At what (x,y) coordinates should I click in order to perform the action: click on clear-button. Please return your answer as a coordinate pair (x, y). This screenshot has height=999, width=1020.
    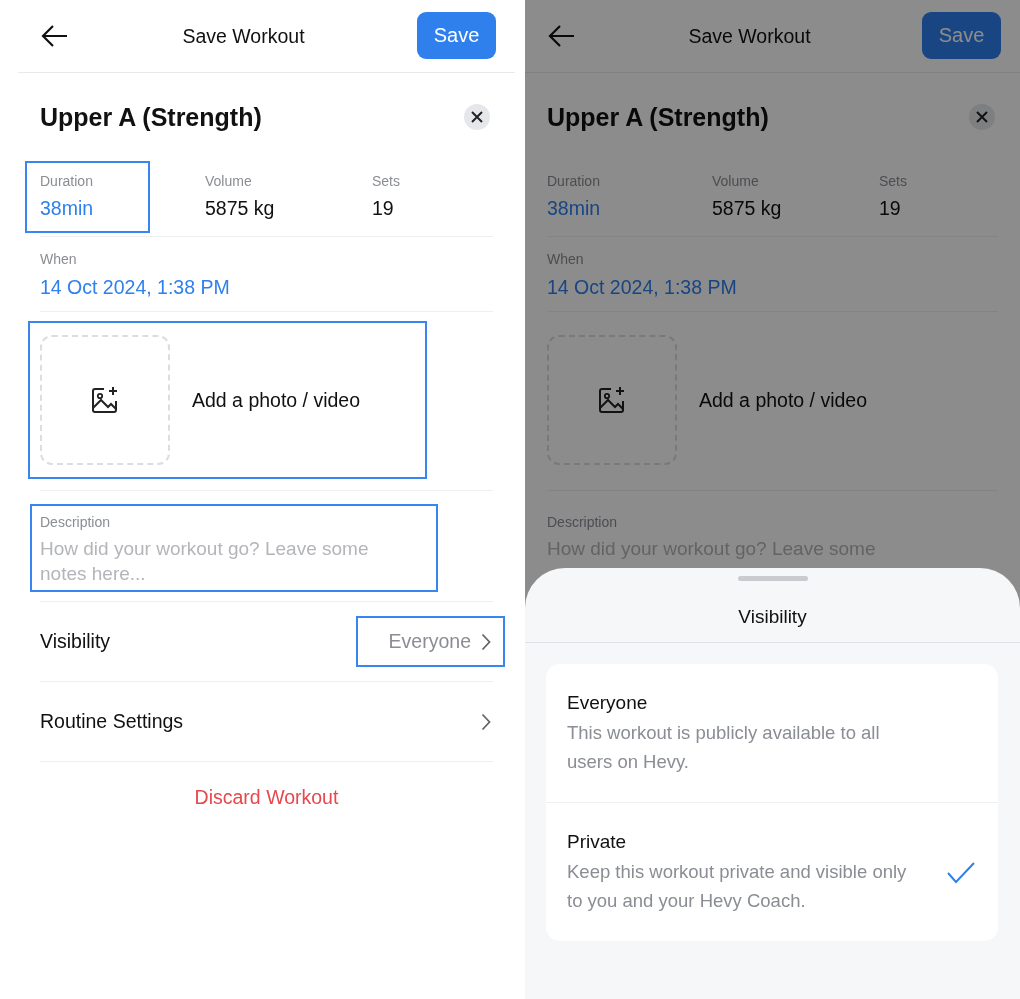
    Looking at the image, I should click on (477, 117).